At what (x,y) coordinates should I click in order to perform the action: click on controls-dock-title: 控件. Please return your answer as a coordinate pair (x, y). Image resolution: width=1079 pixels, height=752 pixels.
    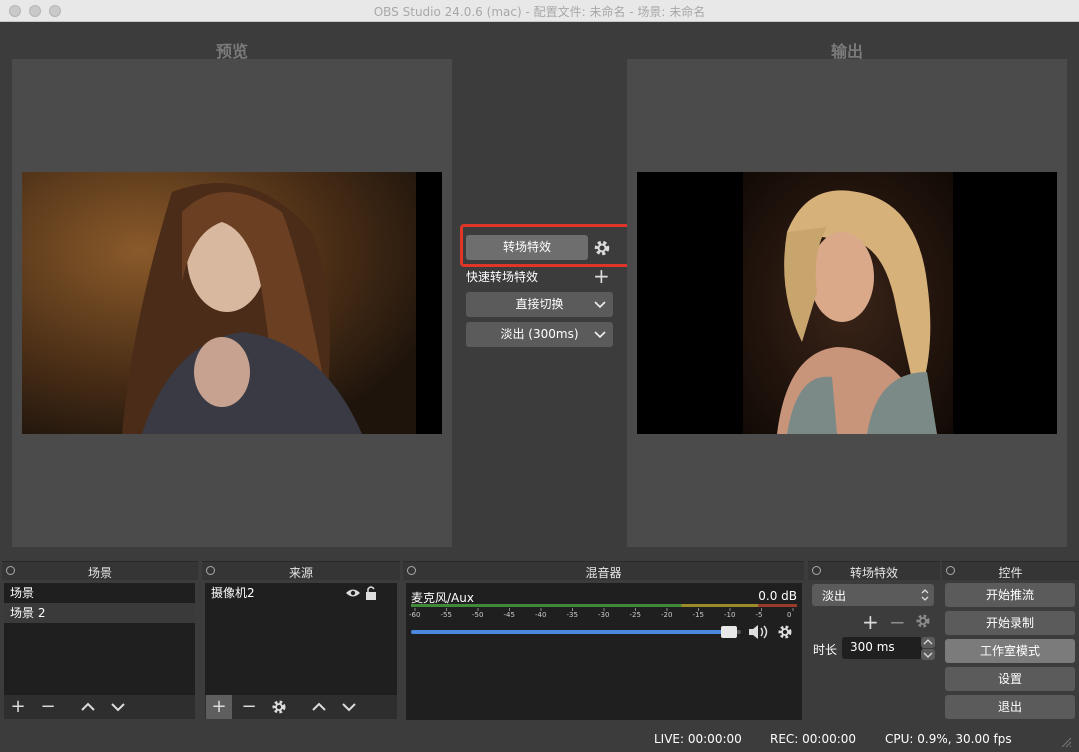
    Looking at the image, I should click on (1010, 573).